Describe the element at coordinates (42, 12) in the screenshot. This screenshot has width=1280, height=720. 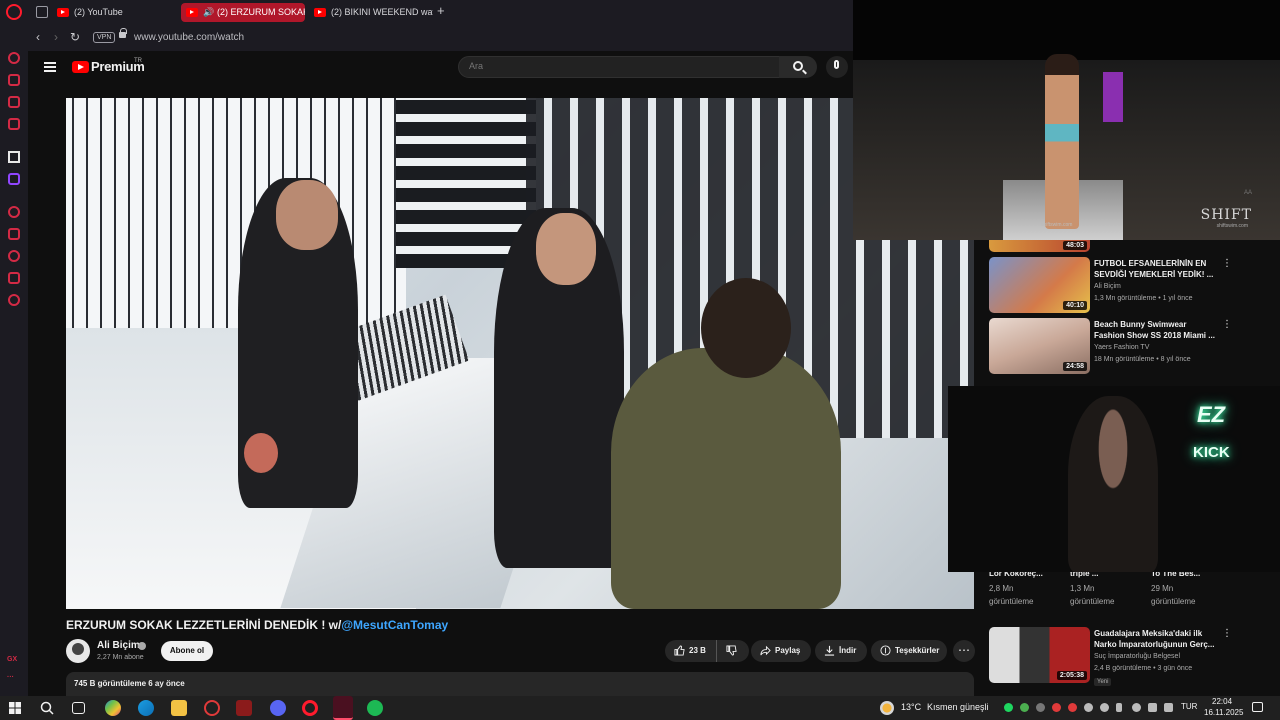
I see `tab-overview-icon` at that location.